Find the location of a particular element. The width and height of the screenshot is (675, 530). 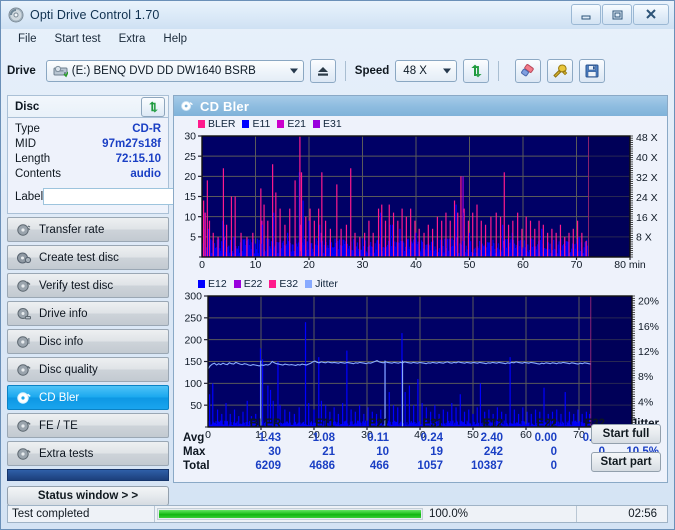

sidebar-item-label: Disc info is located at coordinates (61, 341).